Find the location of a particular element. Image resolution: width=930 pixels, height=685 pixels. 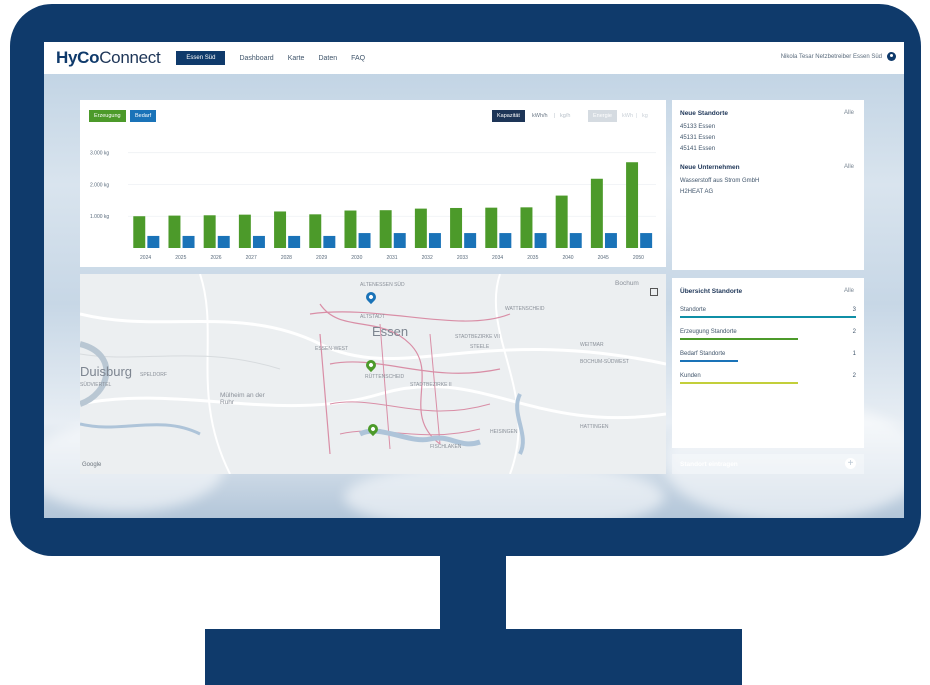

map-city-bochum: Bochum is located at coordinates (627, 283).